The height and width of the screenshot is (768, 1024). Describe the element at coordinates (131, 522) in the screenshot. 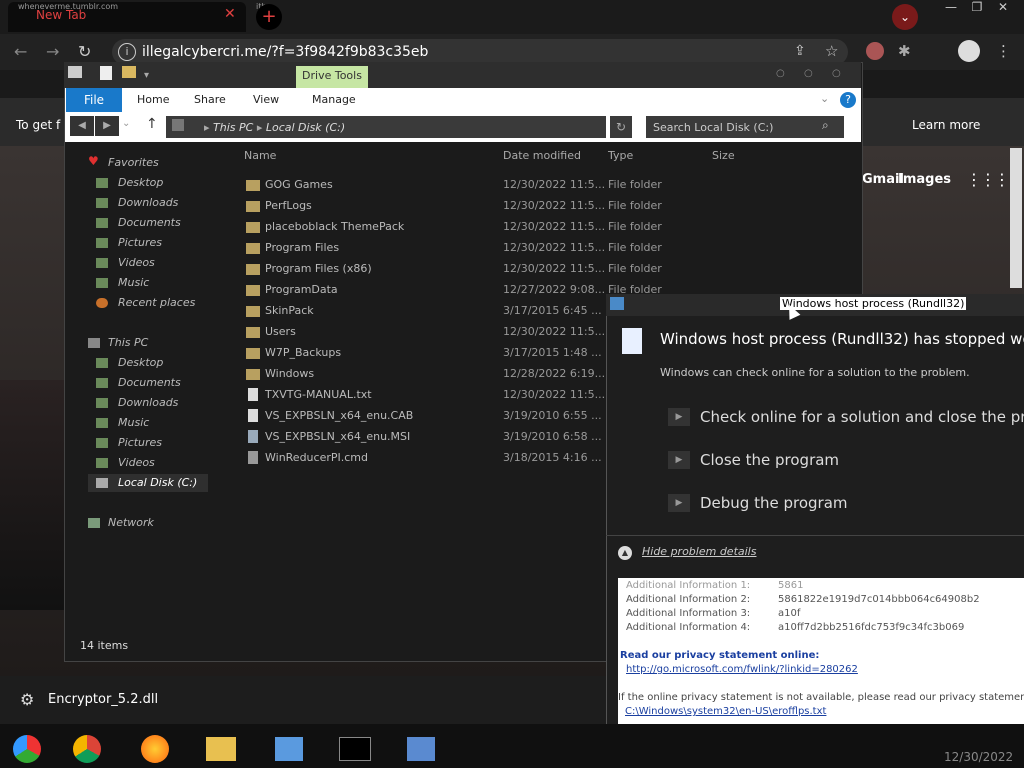

I see `nav-network: Network` at that location.